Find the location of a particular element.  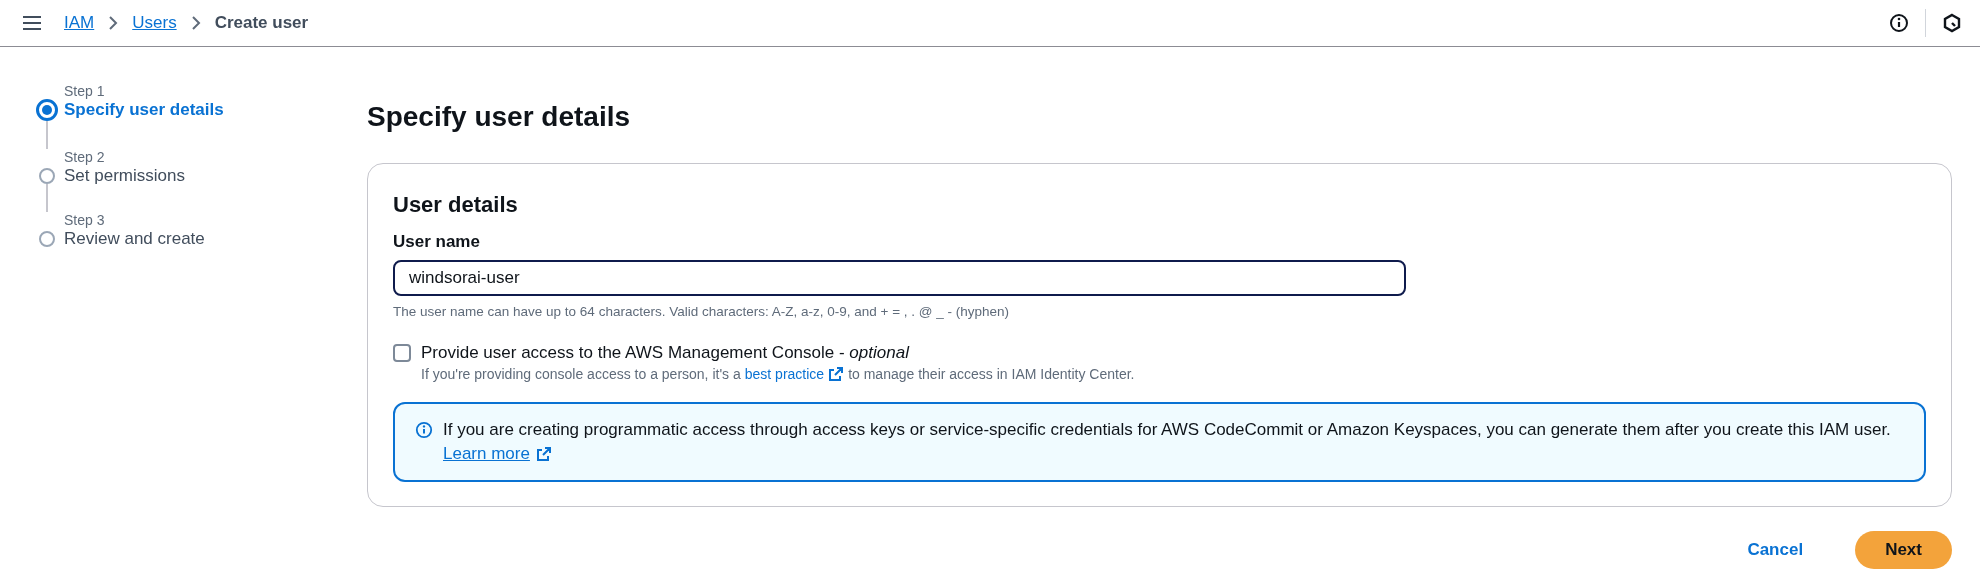

card-title: User details is located at coordinates (456, 205).